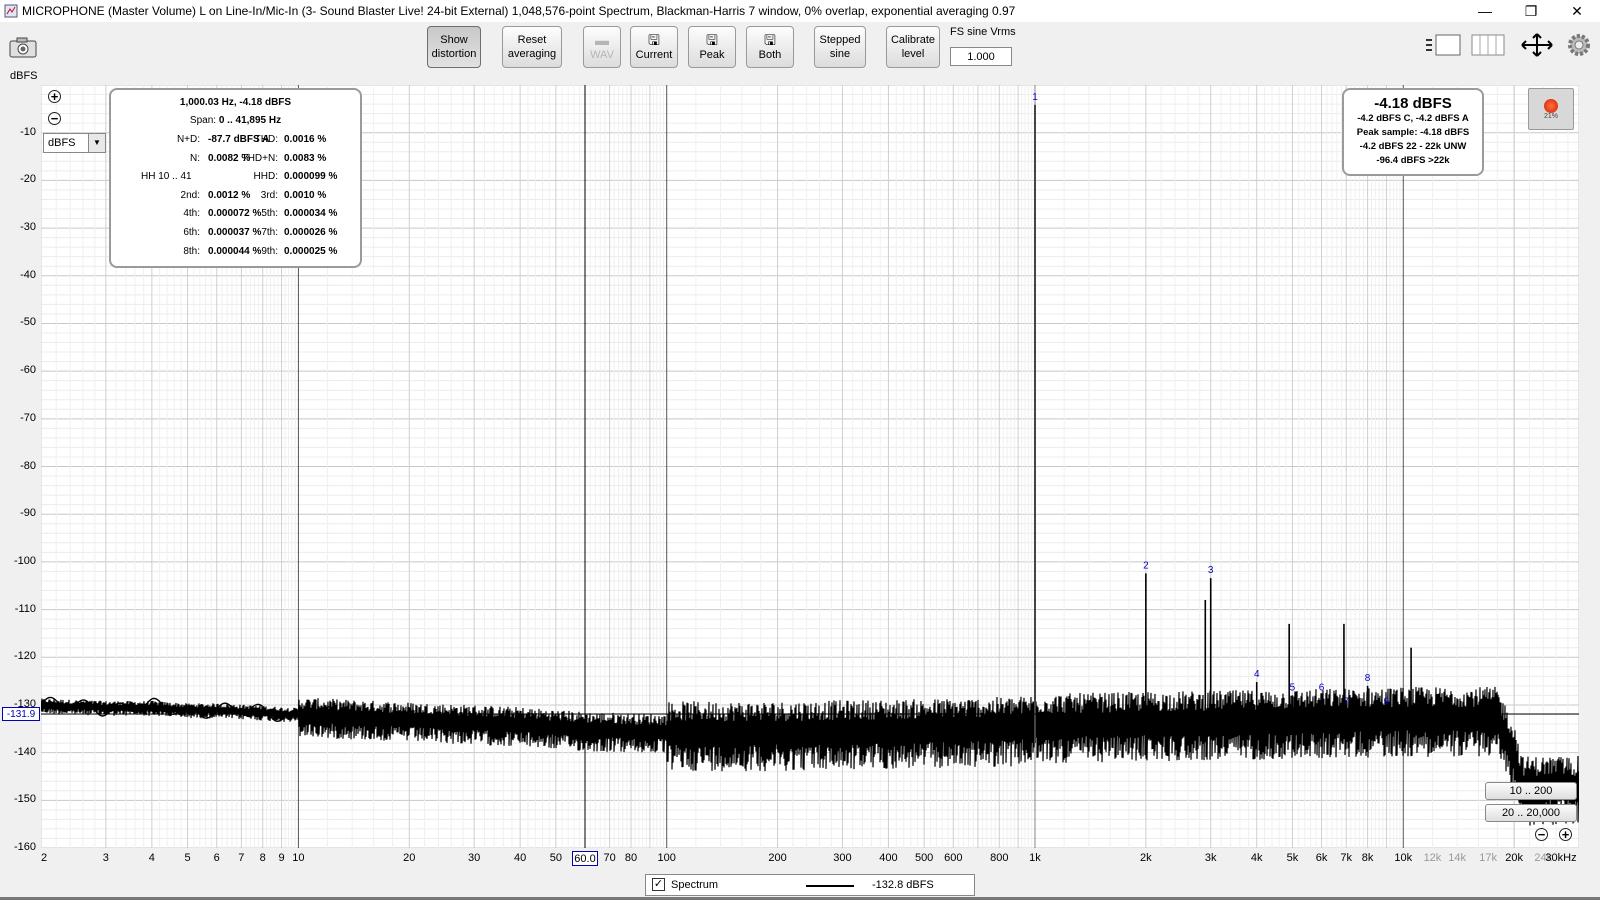  I want to click on reset-averaging-label-2: averaging, so click(532, 54).